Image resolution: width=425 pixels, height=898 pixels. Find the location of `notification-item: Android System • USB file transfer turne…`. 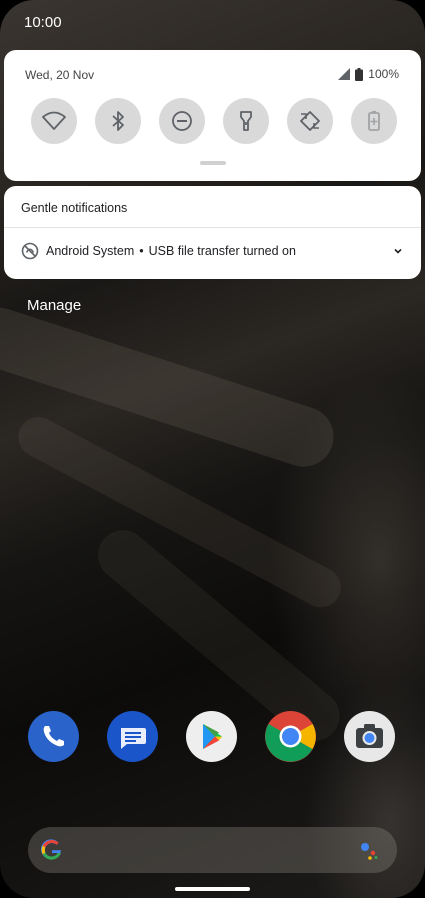

notification-item: Android System • USB file transfer turne… is located at coordinates (212, 251).